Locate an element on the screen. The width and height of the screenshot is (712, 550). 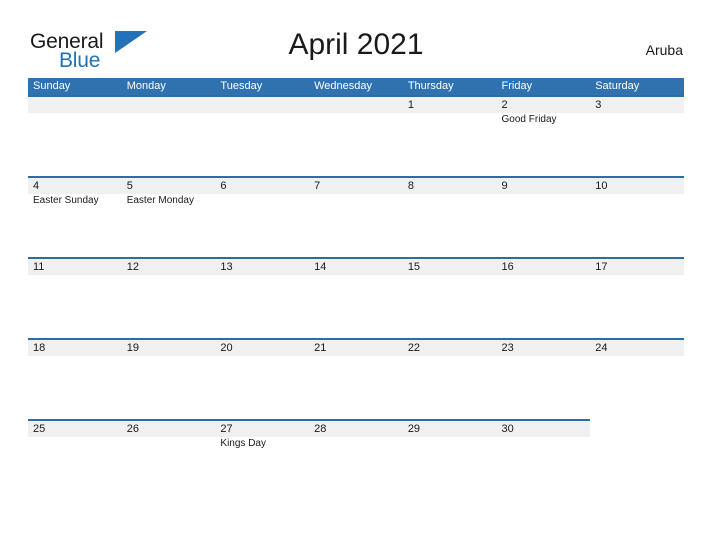
weekday-header-sunday: Sunday is located at coordinates (52, 86).